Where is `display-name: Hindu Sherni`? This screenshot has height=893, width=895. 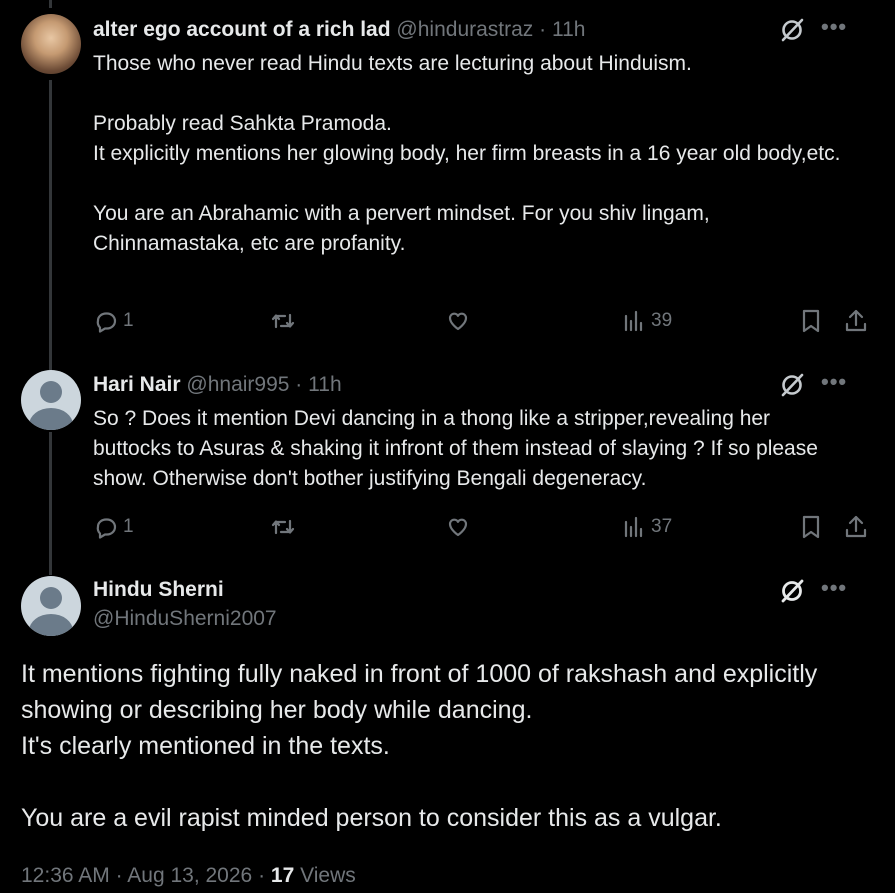 display-name: Hindu Sherni is located at coordinates (185, 590).